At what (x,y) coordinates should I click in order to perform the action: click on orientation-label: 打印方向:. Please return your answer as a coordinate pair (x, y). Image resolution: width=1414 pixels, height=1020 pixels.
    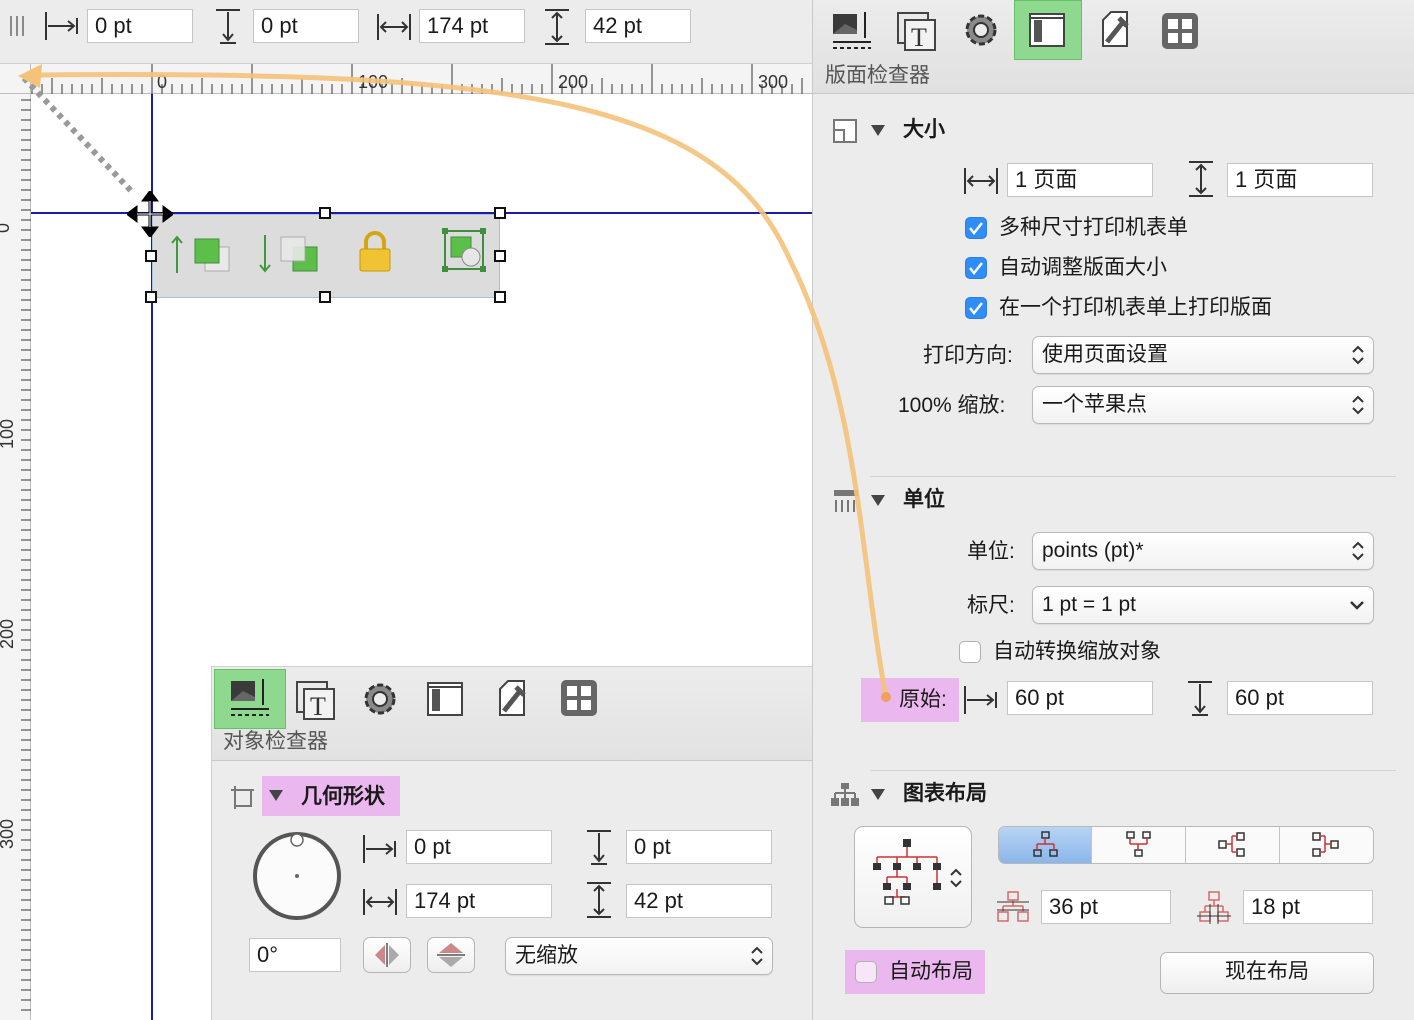
    Looking at the image, I should click on (968, 355).